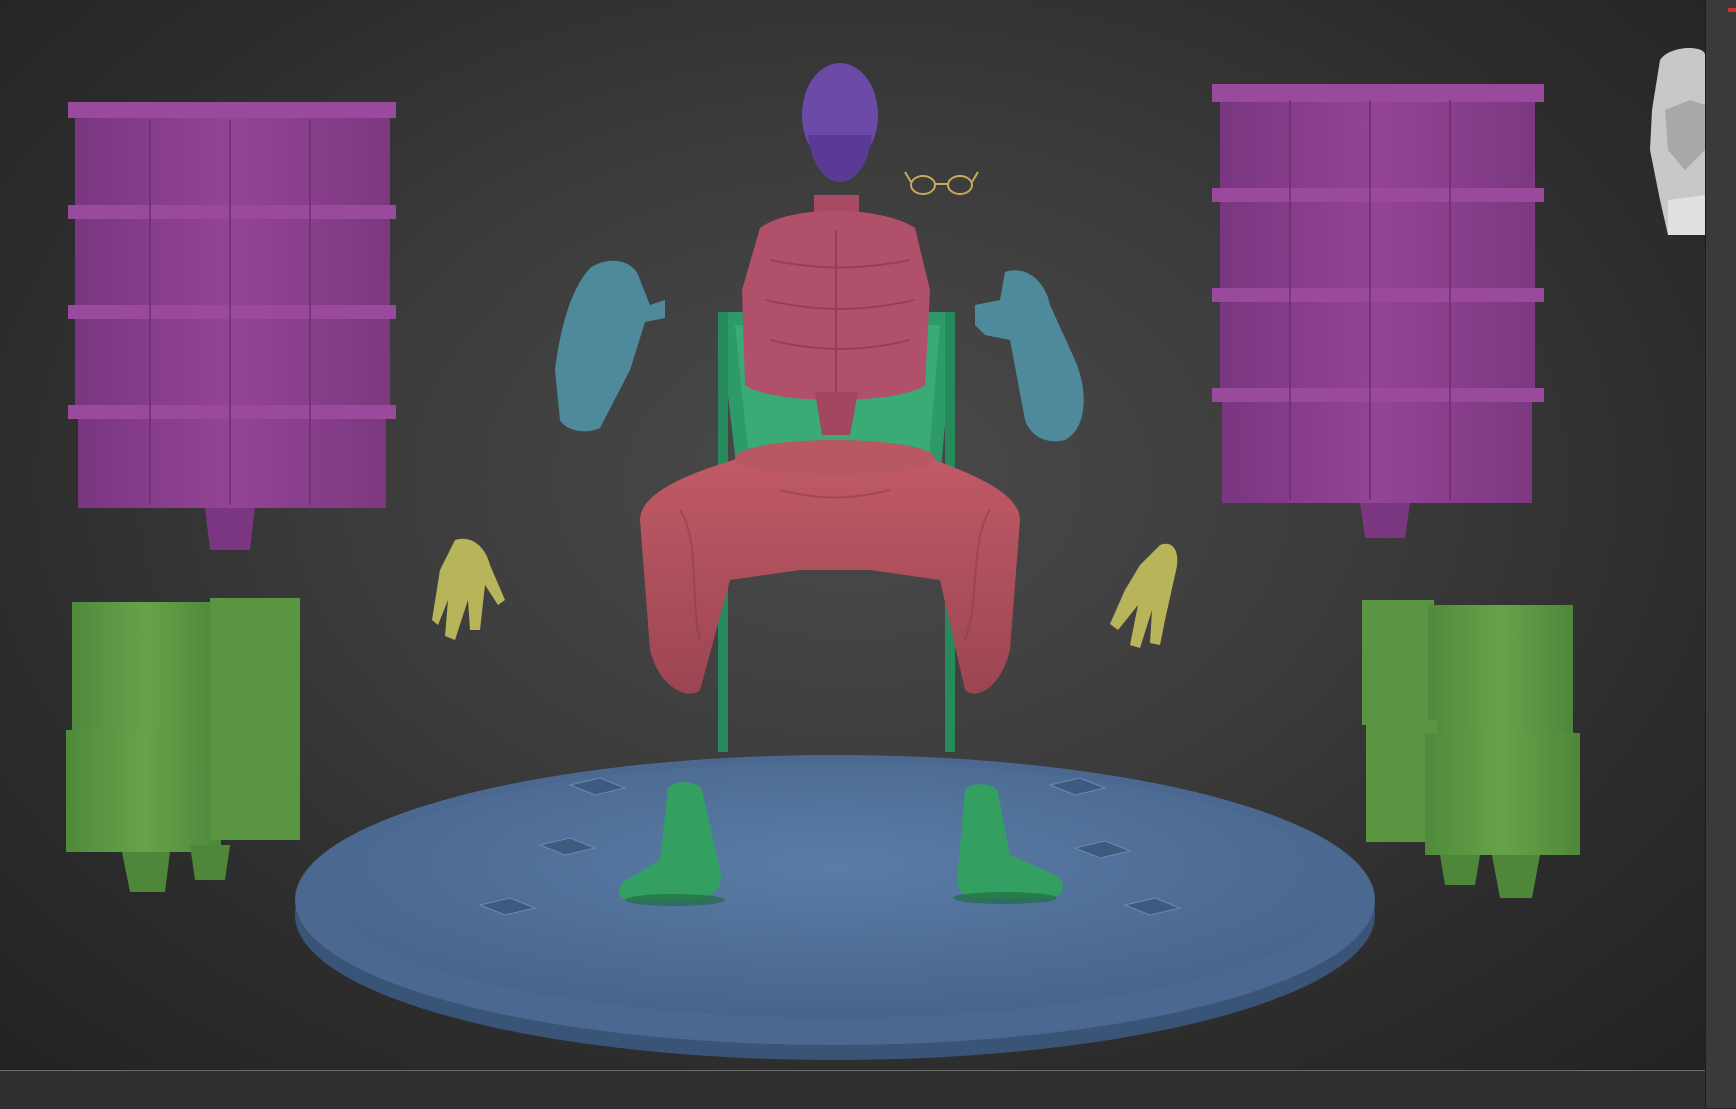 This screenshot has height=1109, width=1736. I want to click on left-box-stack, so click(183, 745).